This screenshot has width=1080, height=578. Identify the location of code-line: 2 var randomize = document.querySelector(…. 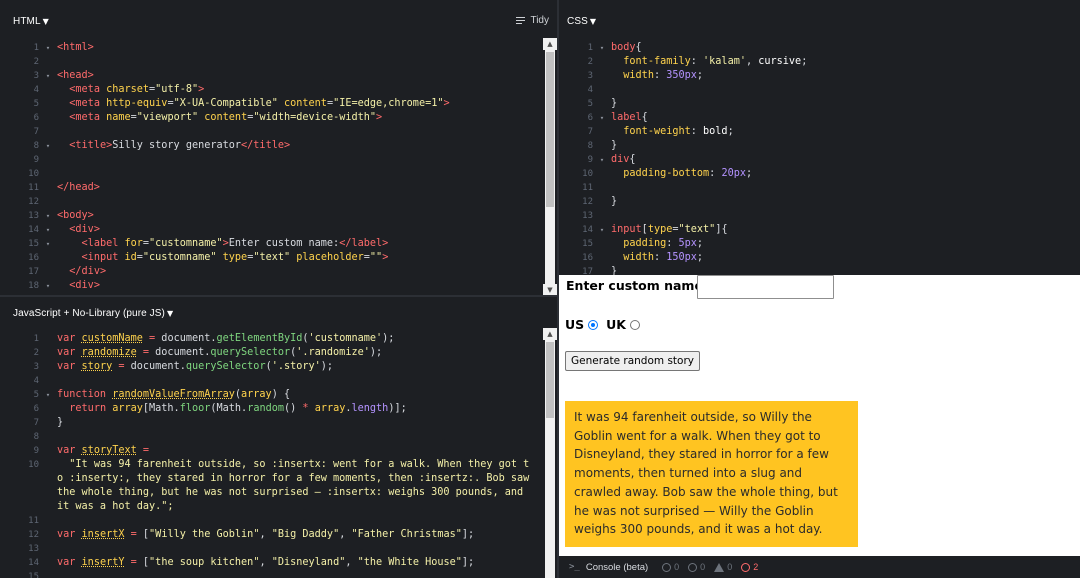
(264, 353).